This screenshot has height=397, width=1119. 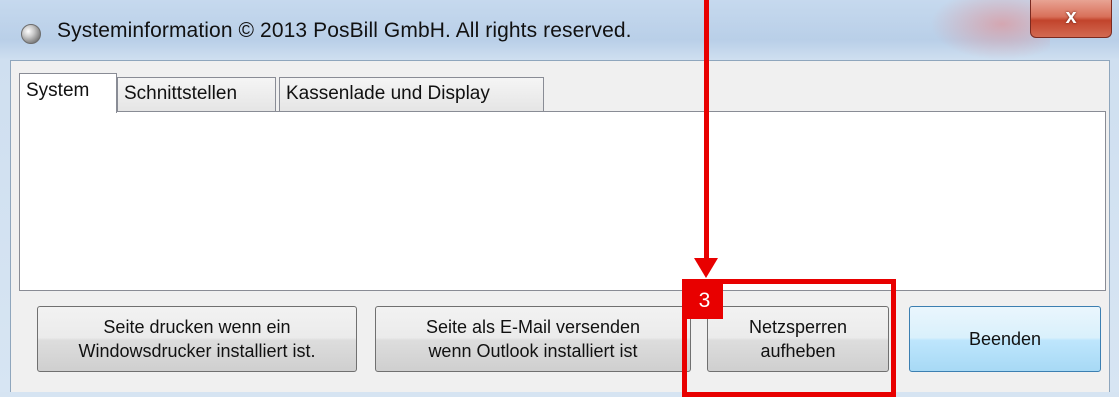 I want to click on annotation-arrow-line, so click(x=706, y=131).